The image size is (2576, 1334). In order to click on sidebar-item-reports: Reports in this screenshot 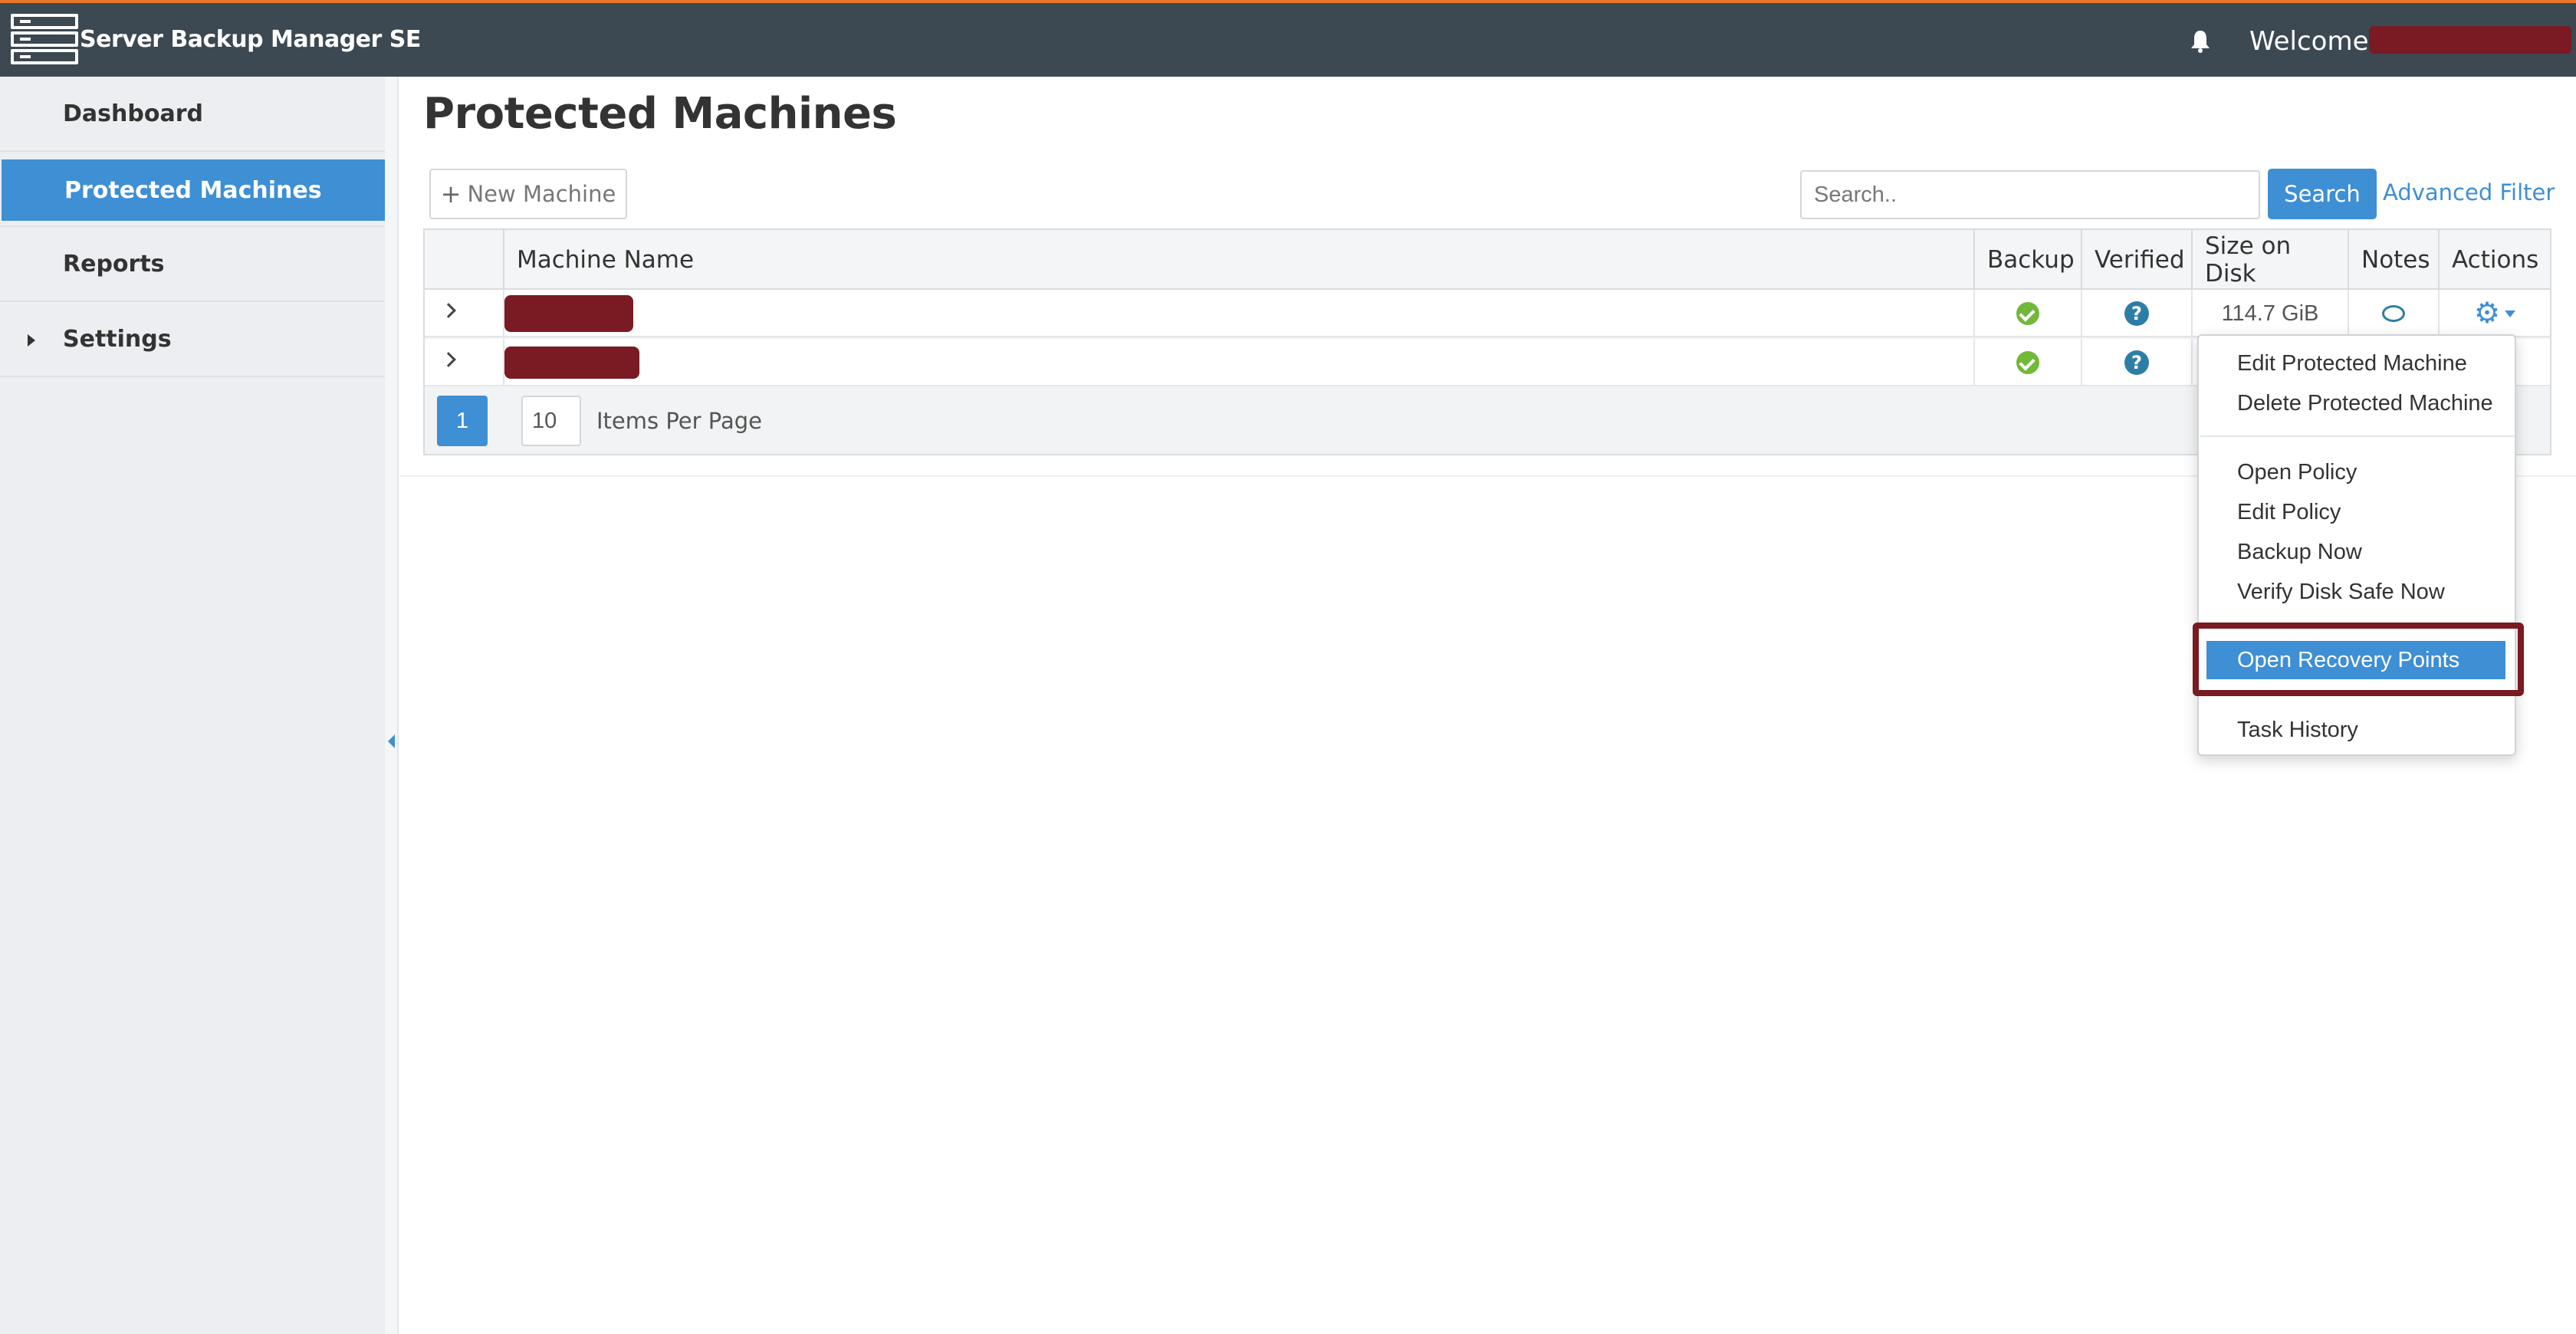, I will do `click(193, 264)`.